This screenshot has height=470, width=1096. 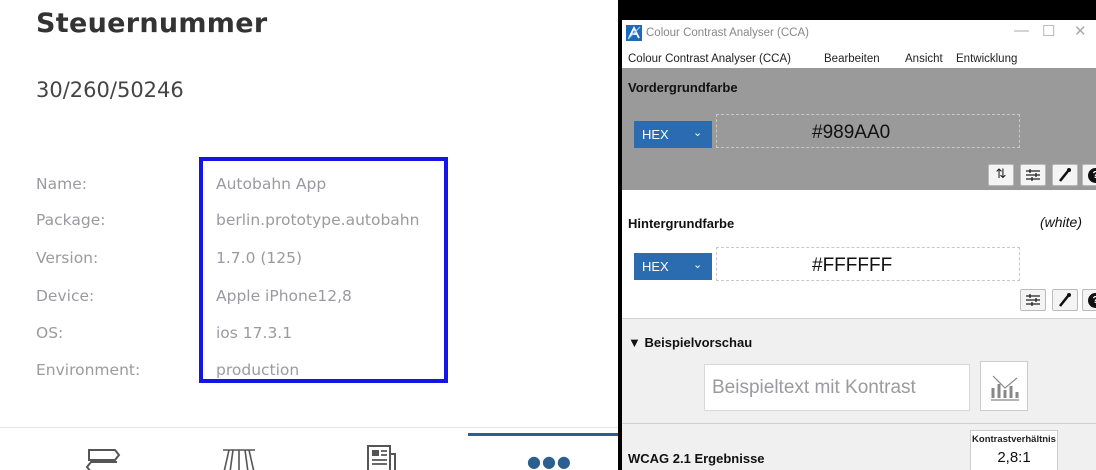 I want to click on background-format-select: HEX ⌄, so click(x=673, y=266).